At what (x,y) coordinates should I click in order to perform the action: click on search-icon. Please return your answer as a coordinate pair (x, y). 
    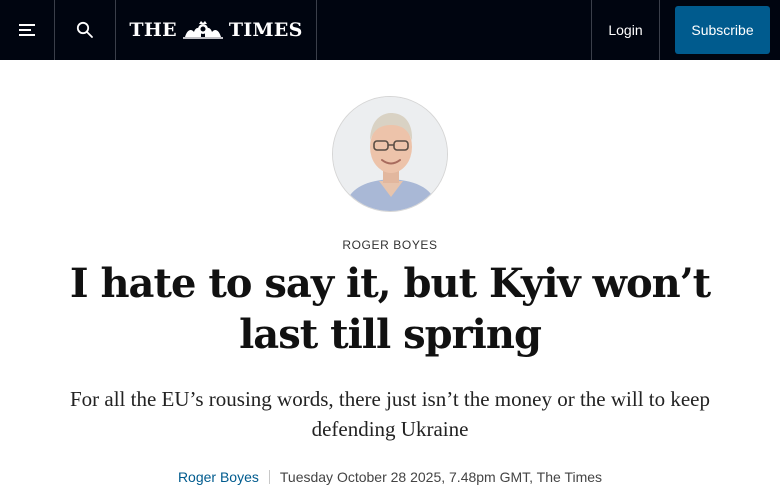
    Looking at the image, I should click on (84, 29).